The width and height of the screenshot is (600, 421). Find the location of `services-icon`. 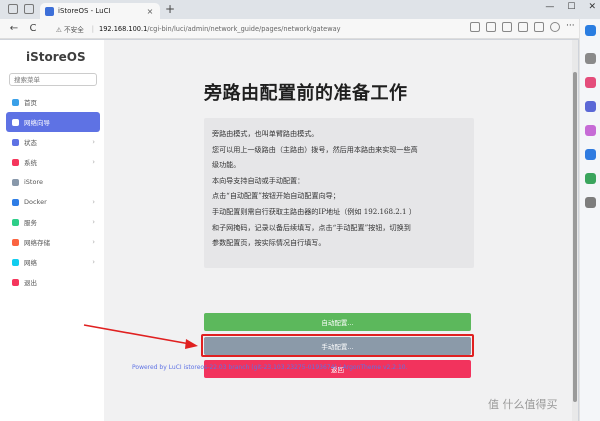

services-icon is located at coordinates (15, 222).